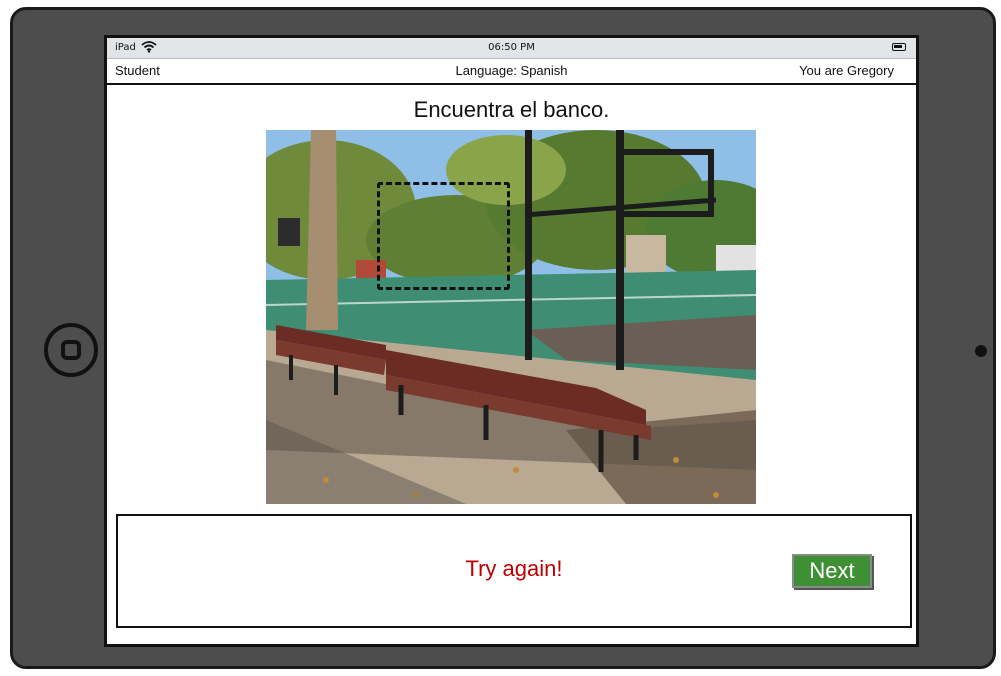  I want to click on next-button: Next, so click(832, 571).